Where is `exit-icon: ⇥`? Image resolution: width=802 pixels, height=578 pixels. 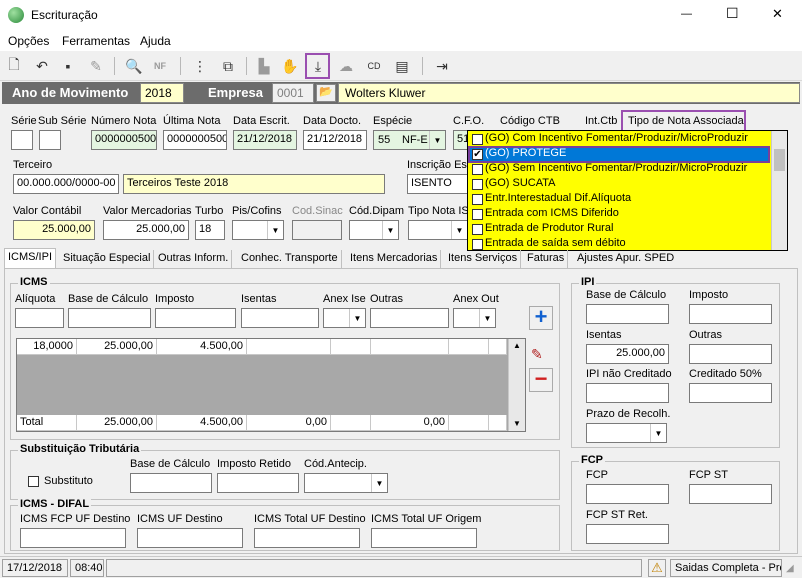
exit-icon: ⇥ is located at coordinates (442, 66).